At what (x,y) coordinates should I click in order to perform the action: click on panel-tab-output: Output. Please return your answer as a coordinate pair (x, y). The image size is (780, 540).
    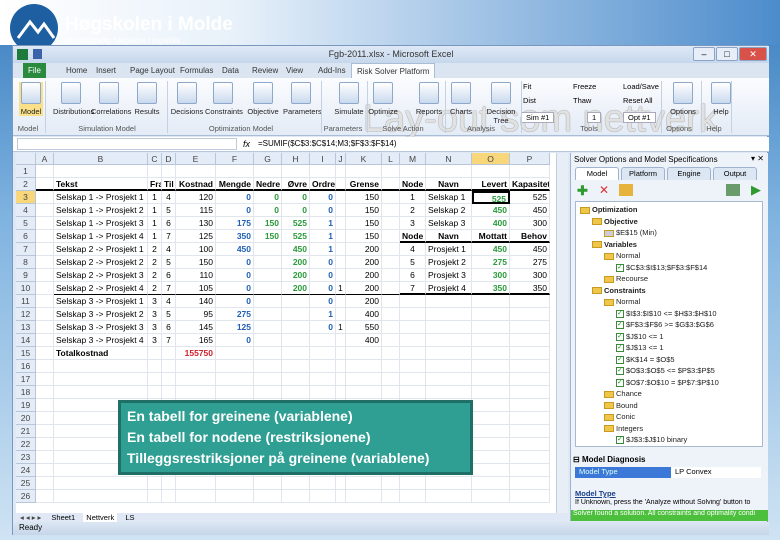
    Looking at the image, I should click on (735, 173).